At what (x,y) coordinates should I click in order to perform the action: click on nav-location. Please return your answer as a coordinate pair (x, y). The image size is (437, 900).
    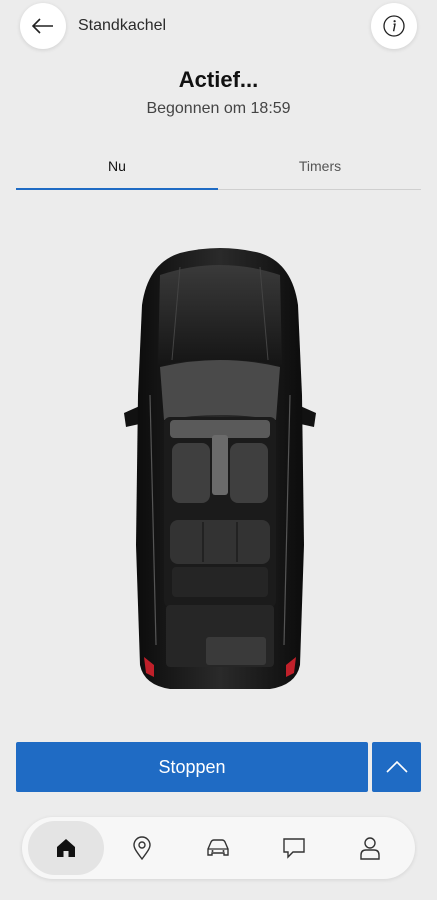
    Looking at the image, I should click on (142, 848).